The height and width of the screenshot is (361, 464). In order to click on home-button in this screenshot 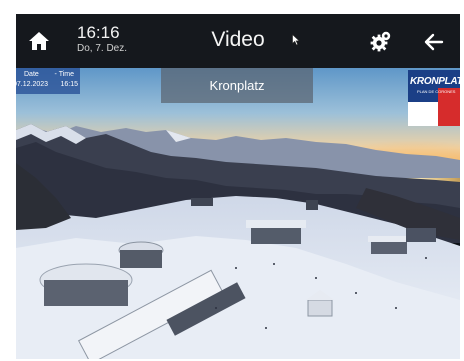, I will do `click(39, 41)`.